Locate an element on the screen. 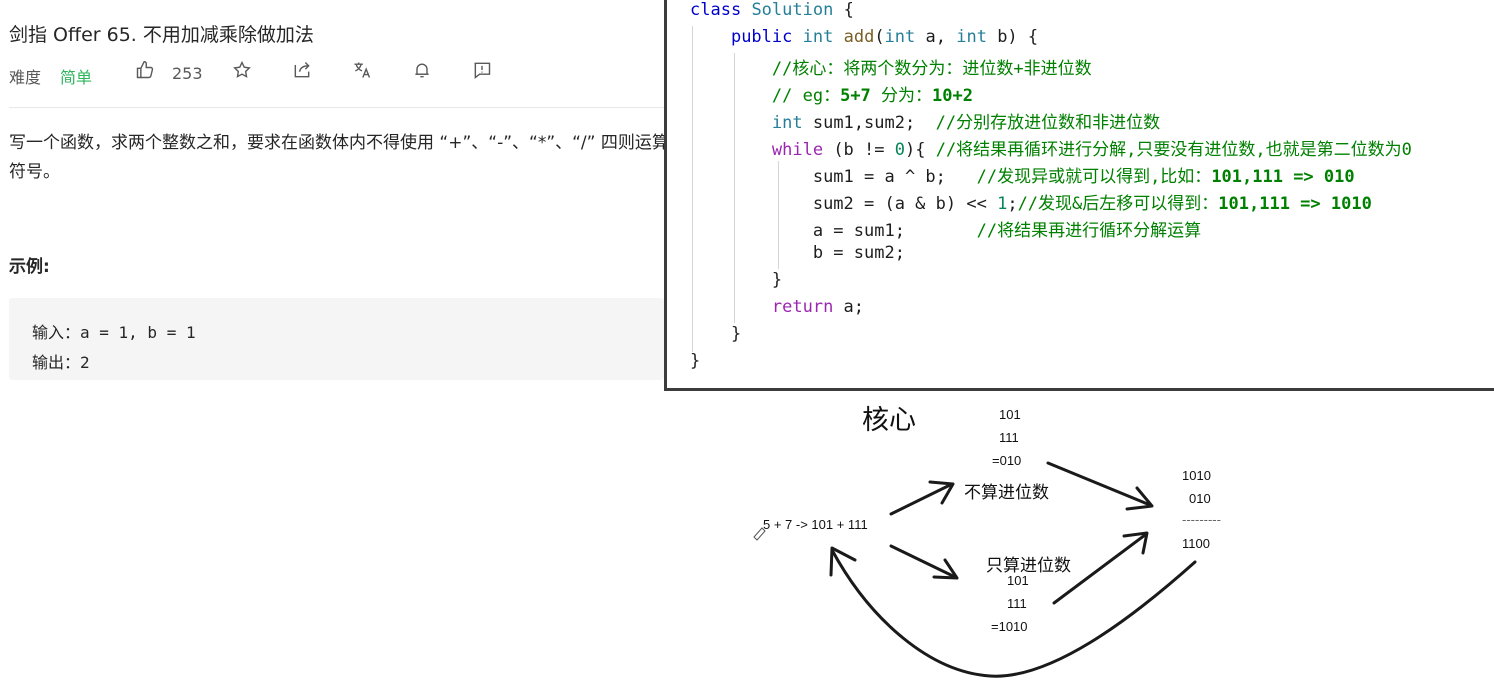  xor-operand-1: 101 is located at coordinates (1010, 414).